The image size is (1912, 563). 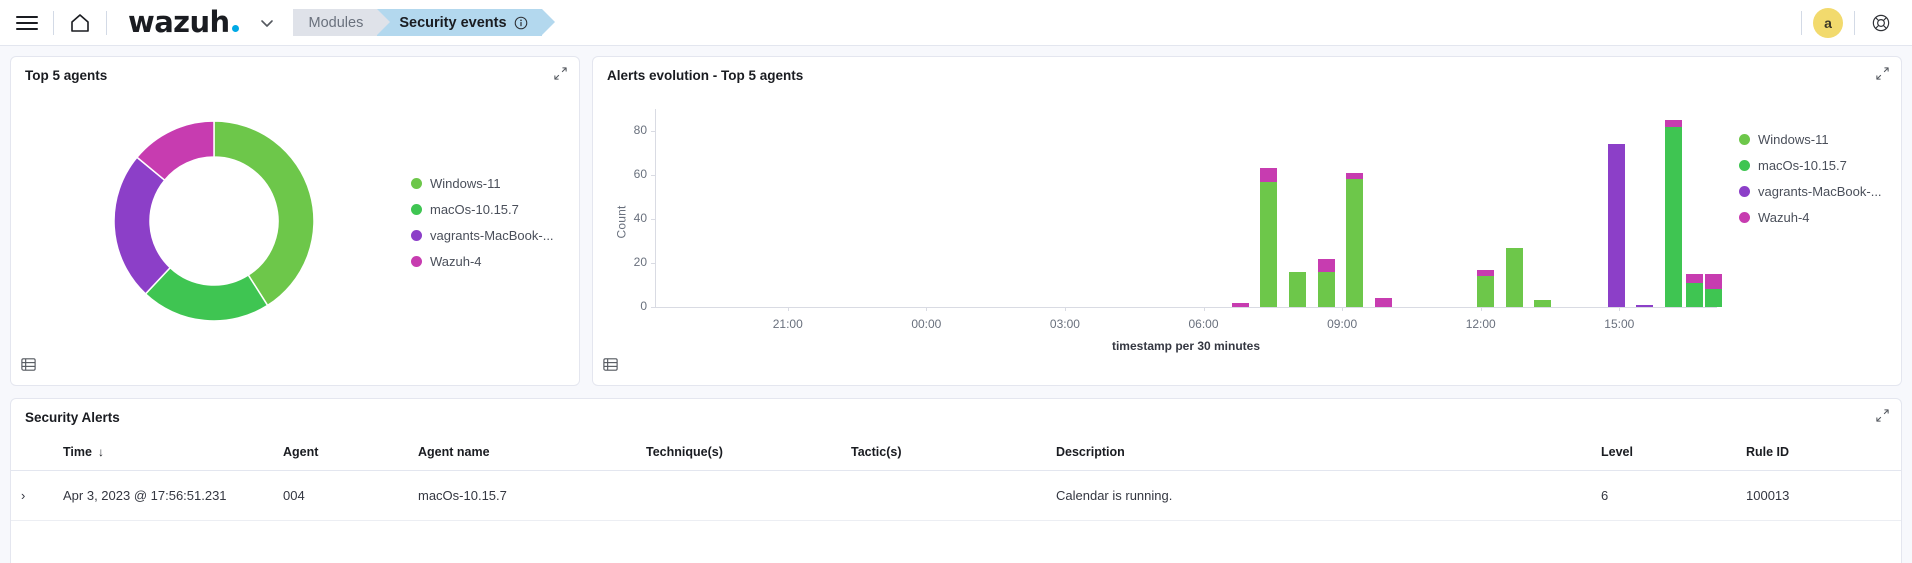 What do you see at coordinates (640, 130) in the screenshot?
I see `y-axis-tick-label: 80` at bounding box center [640, 130].